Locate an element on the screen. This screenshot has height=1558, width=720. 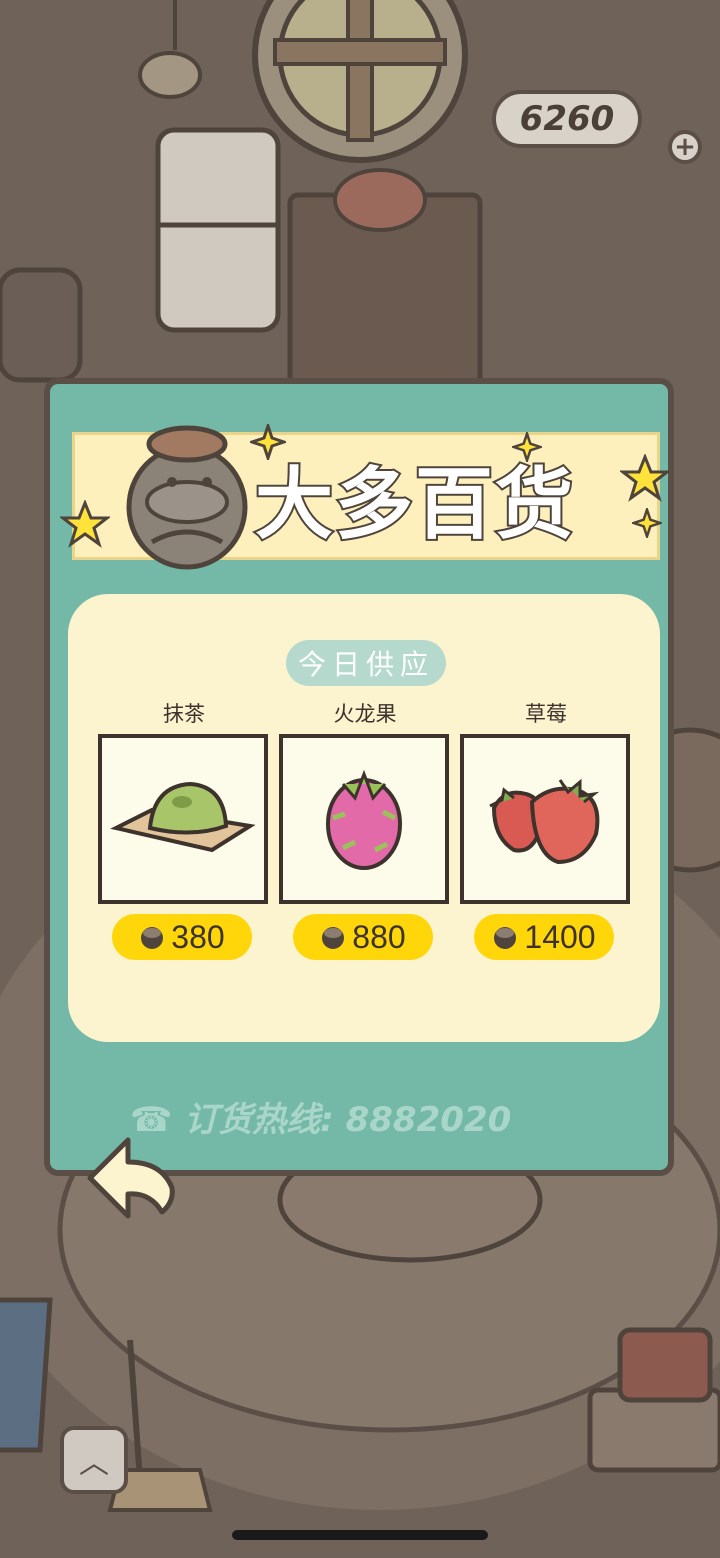
item-name: 草莓 is located at coordinates (546, 714).